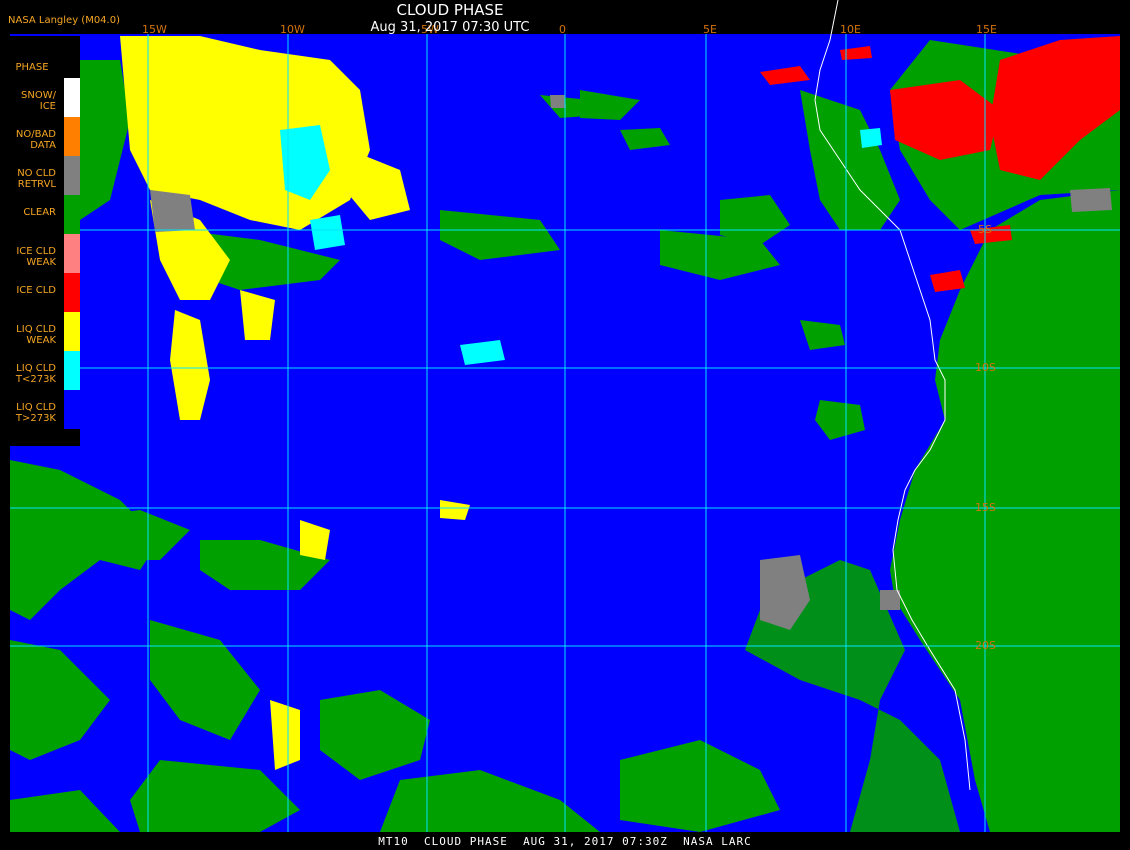 The image size is (1130, 850). What do you see at coordinates (985, 229) in the screenshot?
I see `lat-label-5s: 5S` at bounding box center [985, 229].